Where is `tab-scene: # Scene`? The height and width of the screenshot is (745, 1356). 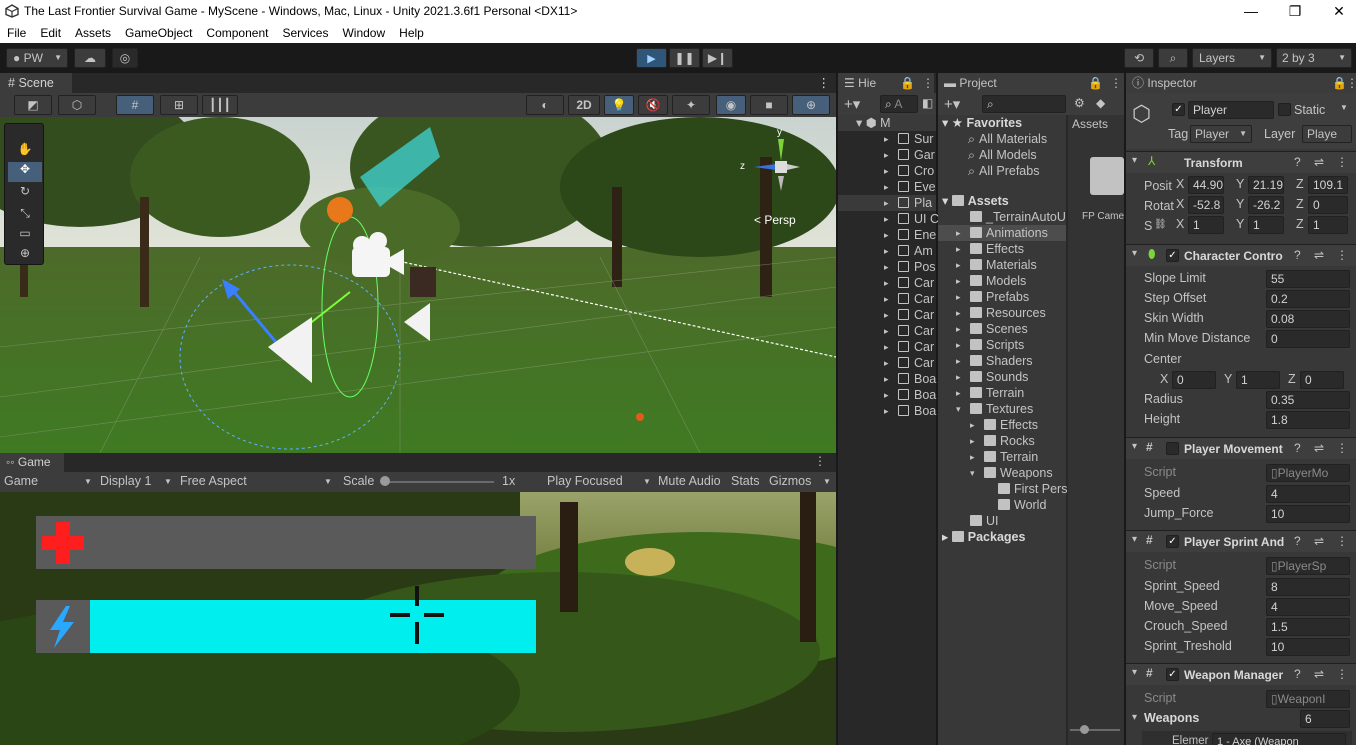 tab-scene: # Scene is located at coordinates (36, 83).